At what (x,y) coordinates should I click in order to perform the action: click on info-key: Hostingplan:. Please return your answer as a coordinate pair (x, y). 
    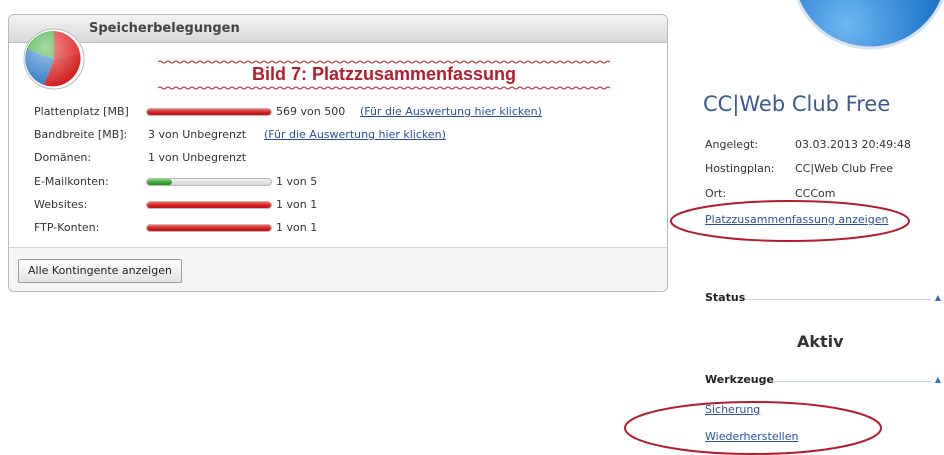
    Looking at the image, I should click on (740, 168).